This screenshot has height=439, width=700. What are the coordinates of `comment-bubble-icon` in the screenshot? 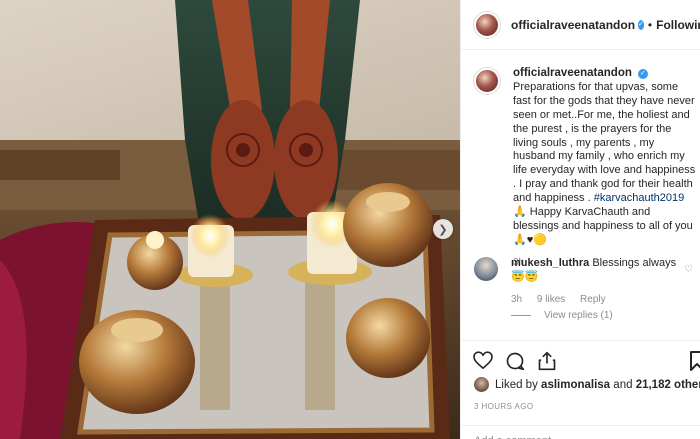 It's located at (515, 361).